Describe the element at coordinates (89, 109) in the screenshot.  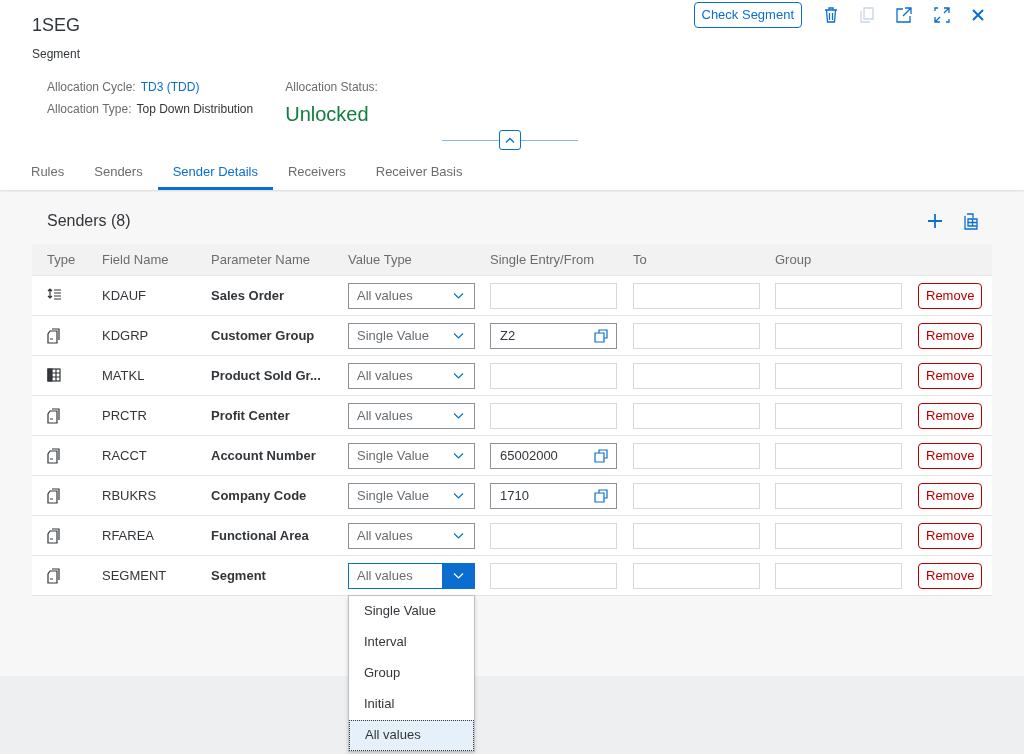
I see `field-label: Allocation Type:` at that location.